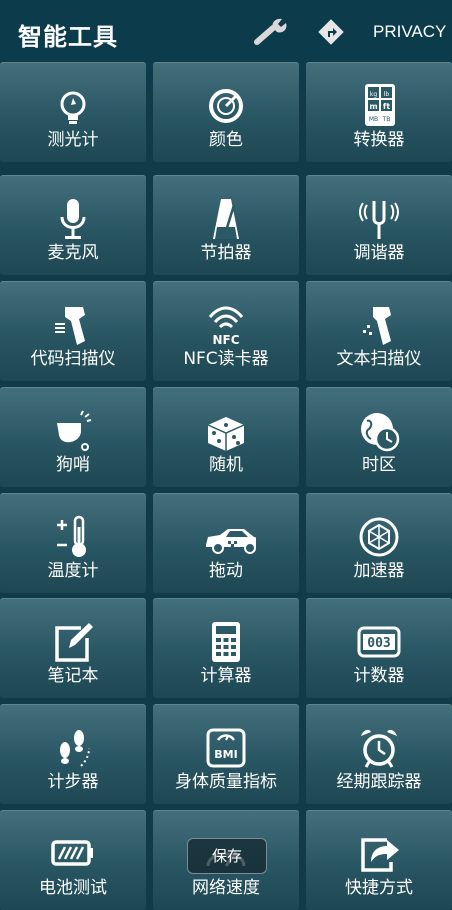  I want to click on tile-dog-whistle: 狗哨, so click(73, 437).